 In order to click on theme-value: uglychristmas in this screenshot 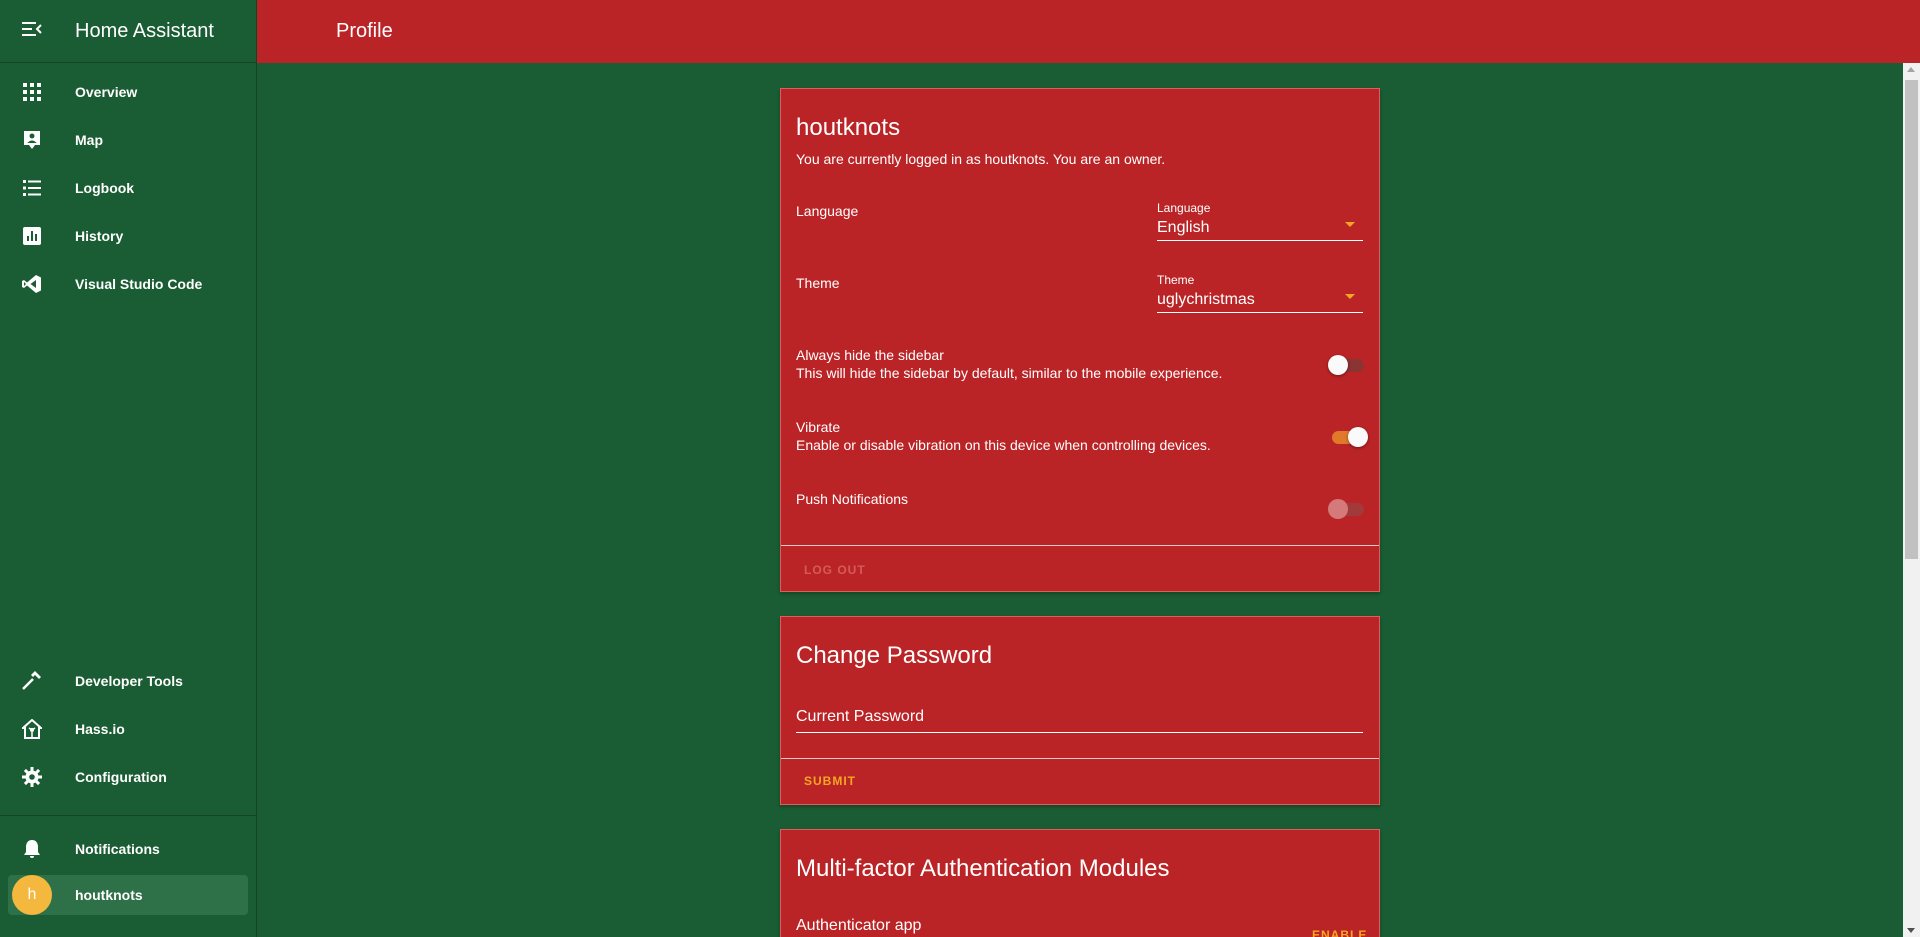, I will do `click(1206, 299)`.